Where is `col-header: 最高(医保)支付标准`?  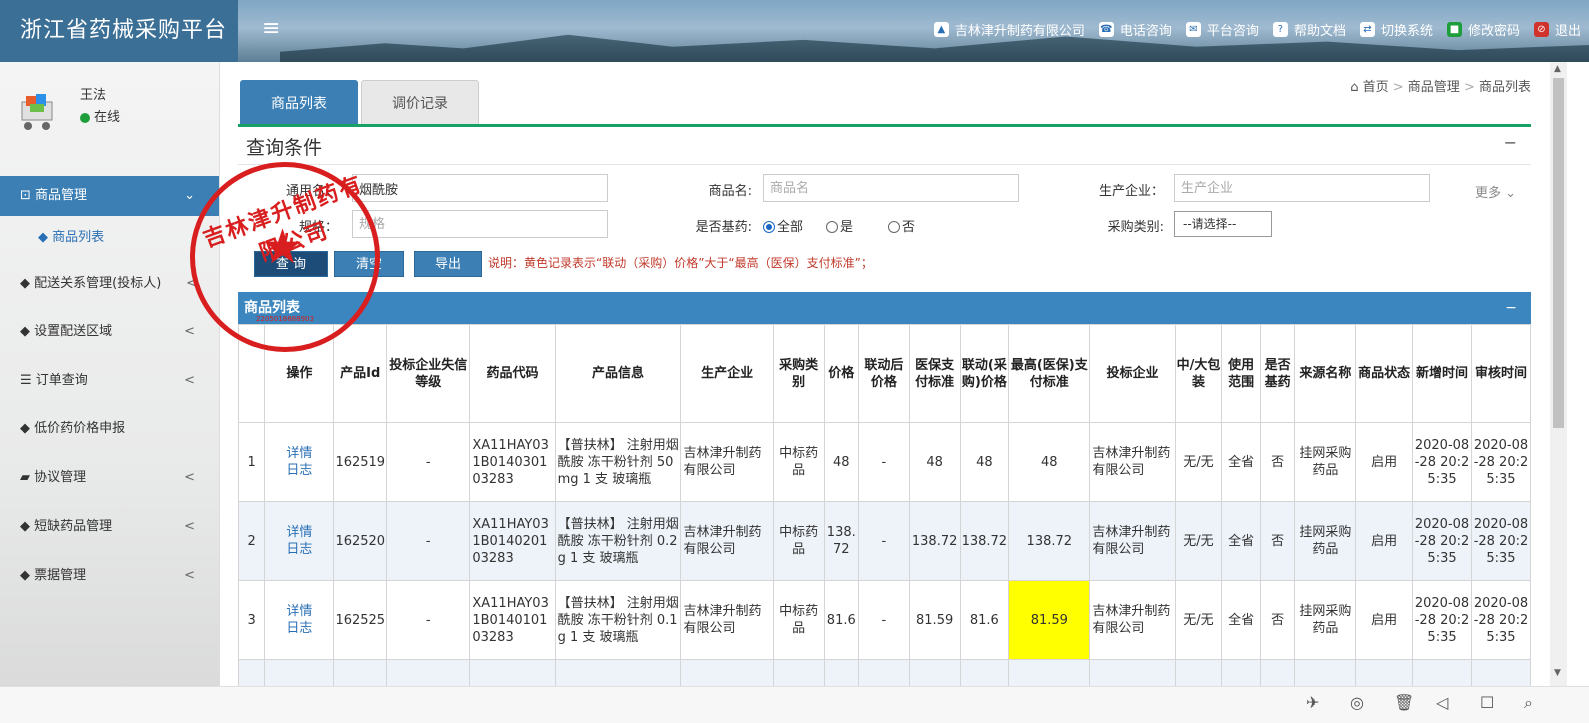 col-header: 最高(医保)支付标准 is located at coordinates (1049, 373).